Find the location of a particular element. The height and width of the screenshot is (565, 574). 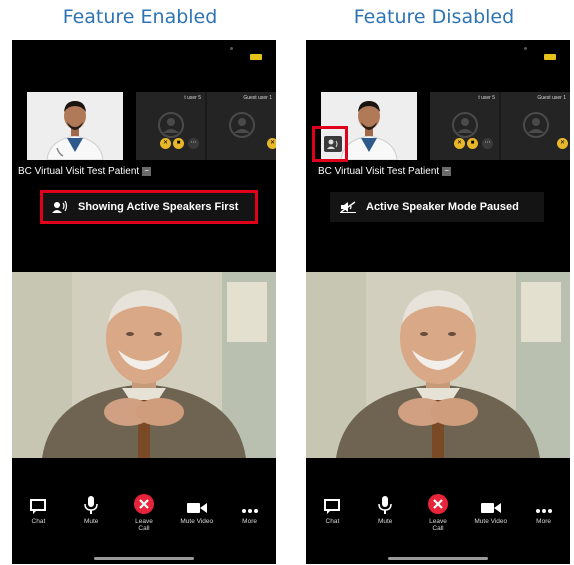

doctor-image is located at coordinates (75, 126).